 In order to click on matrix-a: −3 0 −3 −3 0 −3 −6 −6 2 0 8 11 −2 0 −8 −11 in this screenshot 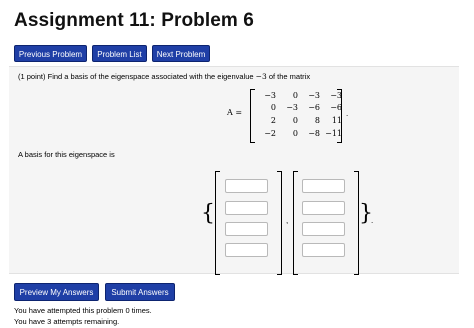, I will do `click(296, 116)`.